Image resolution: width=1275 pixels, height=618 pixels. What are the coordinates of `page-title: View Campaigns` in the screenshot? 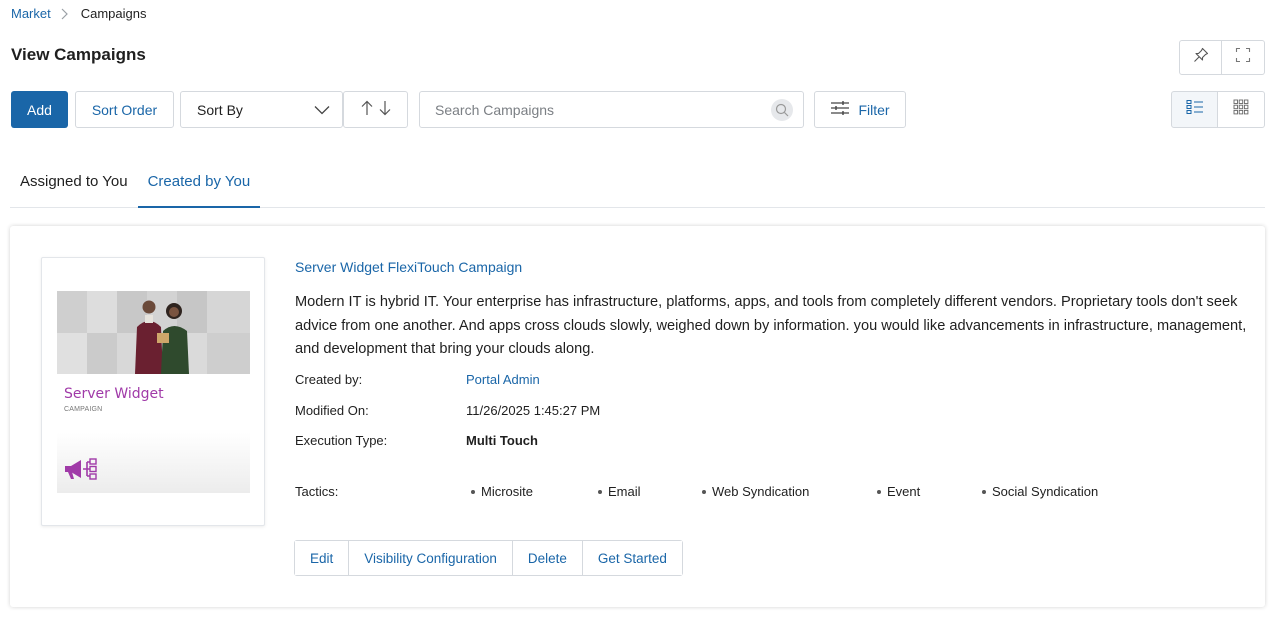 It's located at (78, 54).